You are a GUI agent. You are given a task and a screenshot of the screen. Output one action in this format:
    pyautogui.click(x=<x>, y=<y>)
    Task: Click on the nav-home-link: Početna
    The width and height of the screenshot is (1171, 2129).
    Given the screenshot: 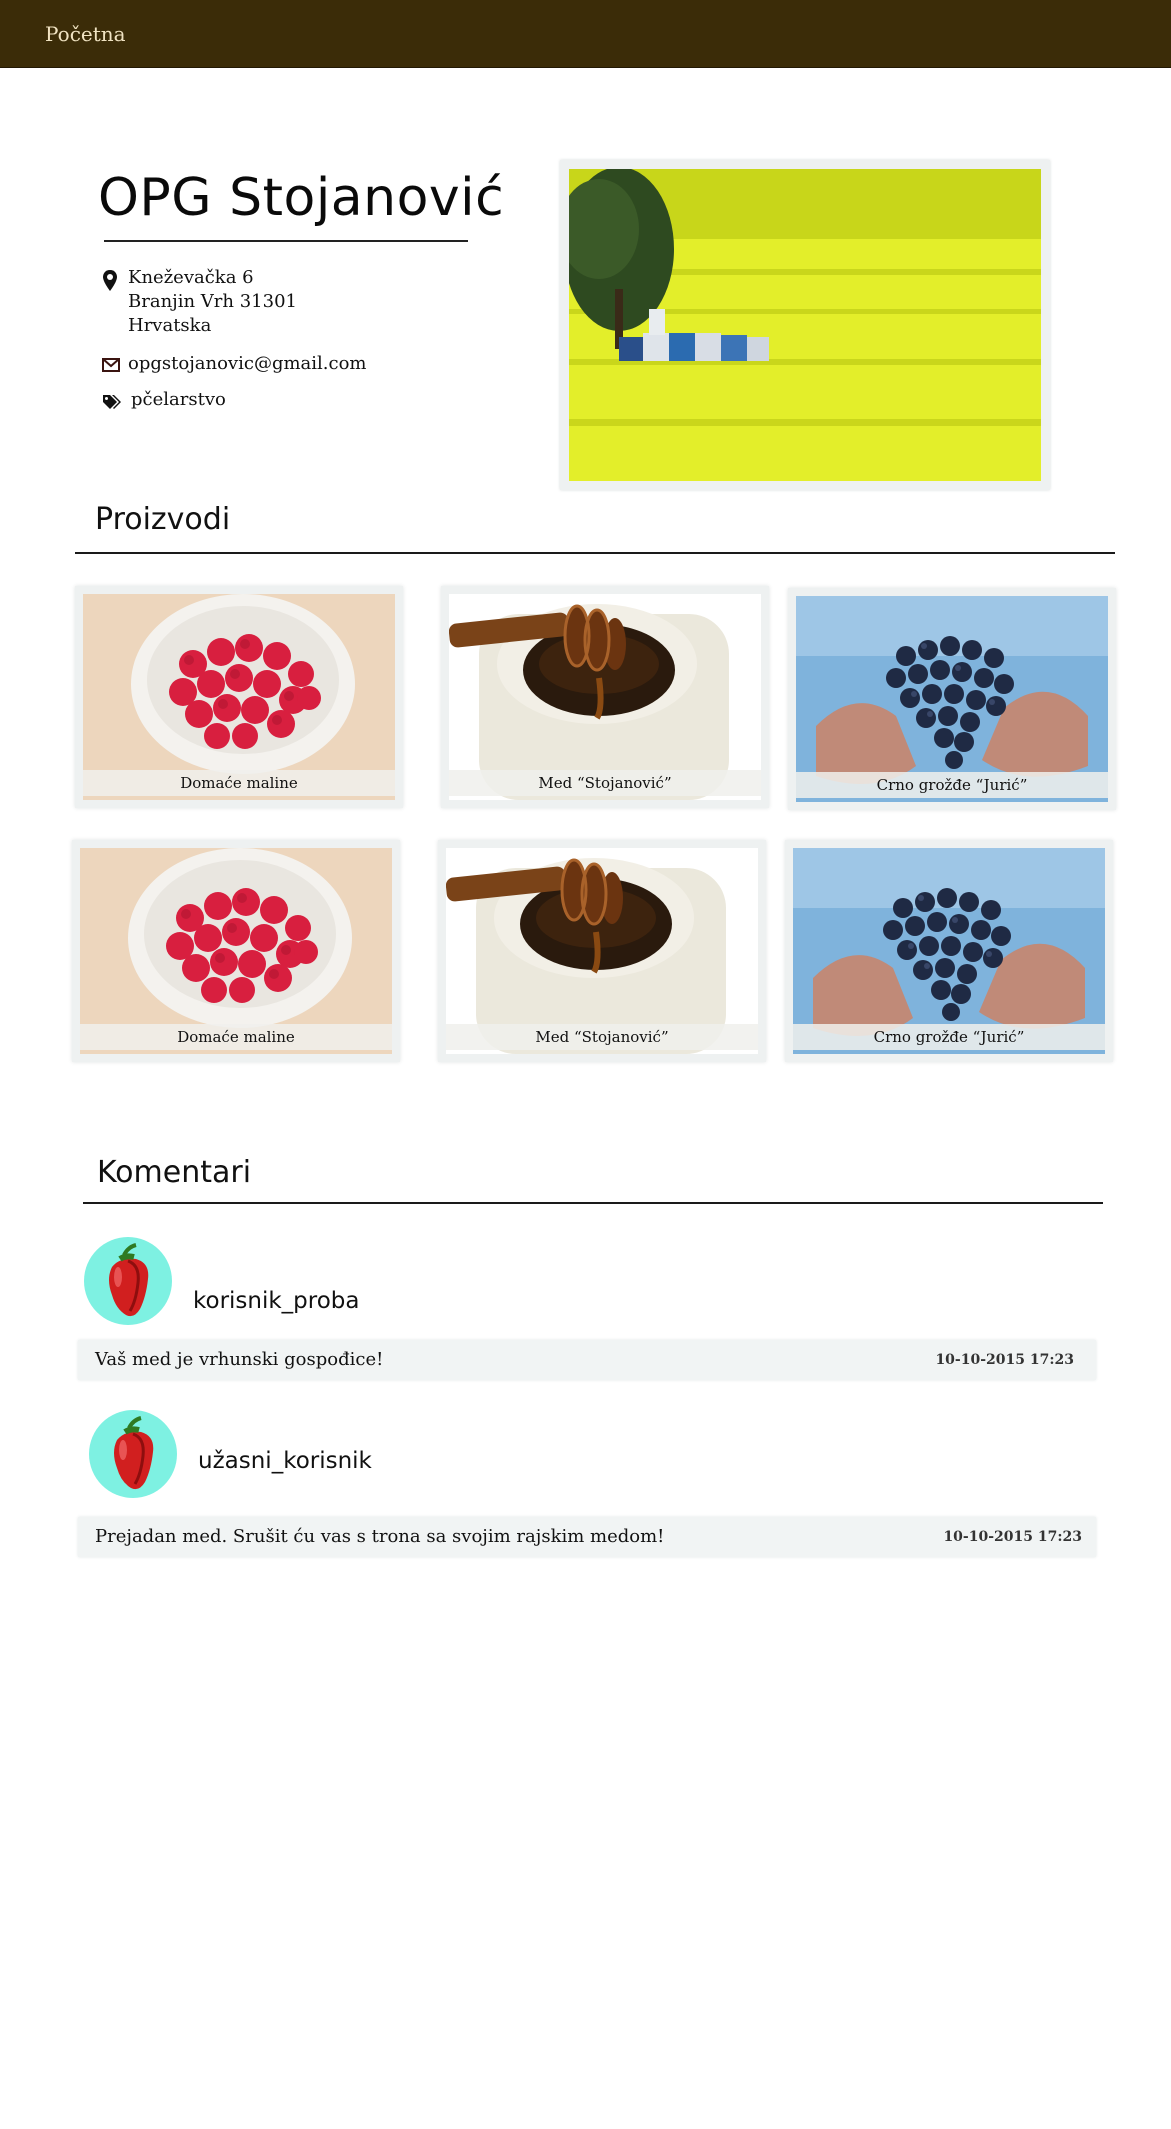 What is the action you would take?
    pyautogui.click(x=85, y=34)
    